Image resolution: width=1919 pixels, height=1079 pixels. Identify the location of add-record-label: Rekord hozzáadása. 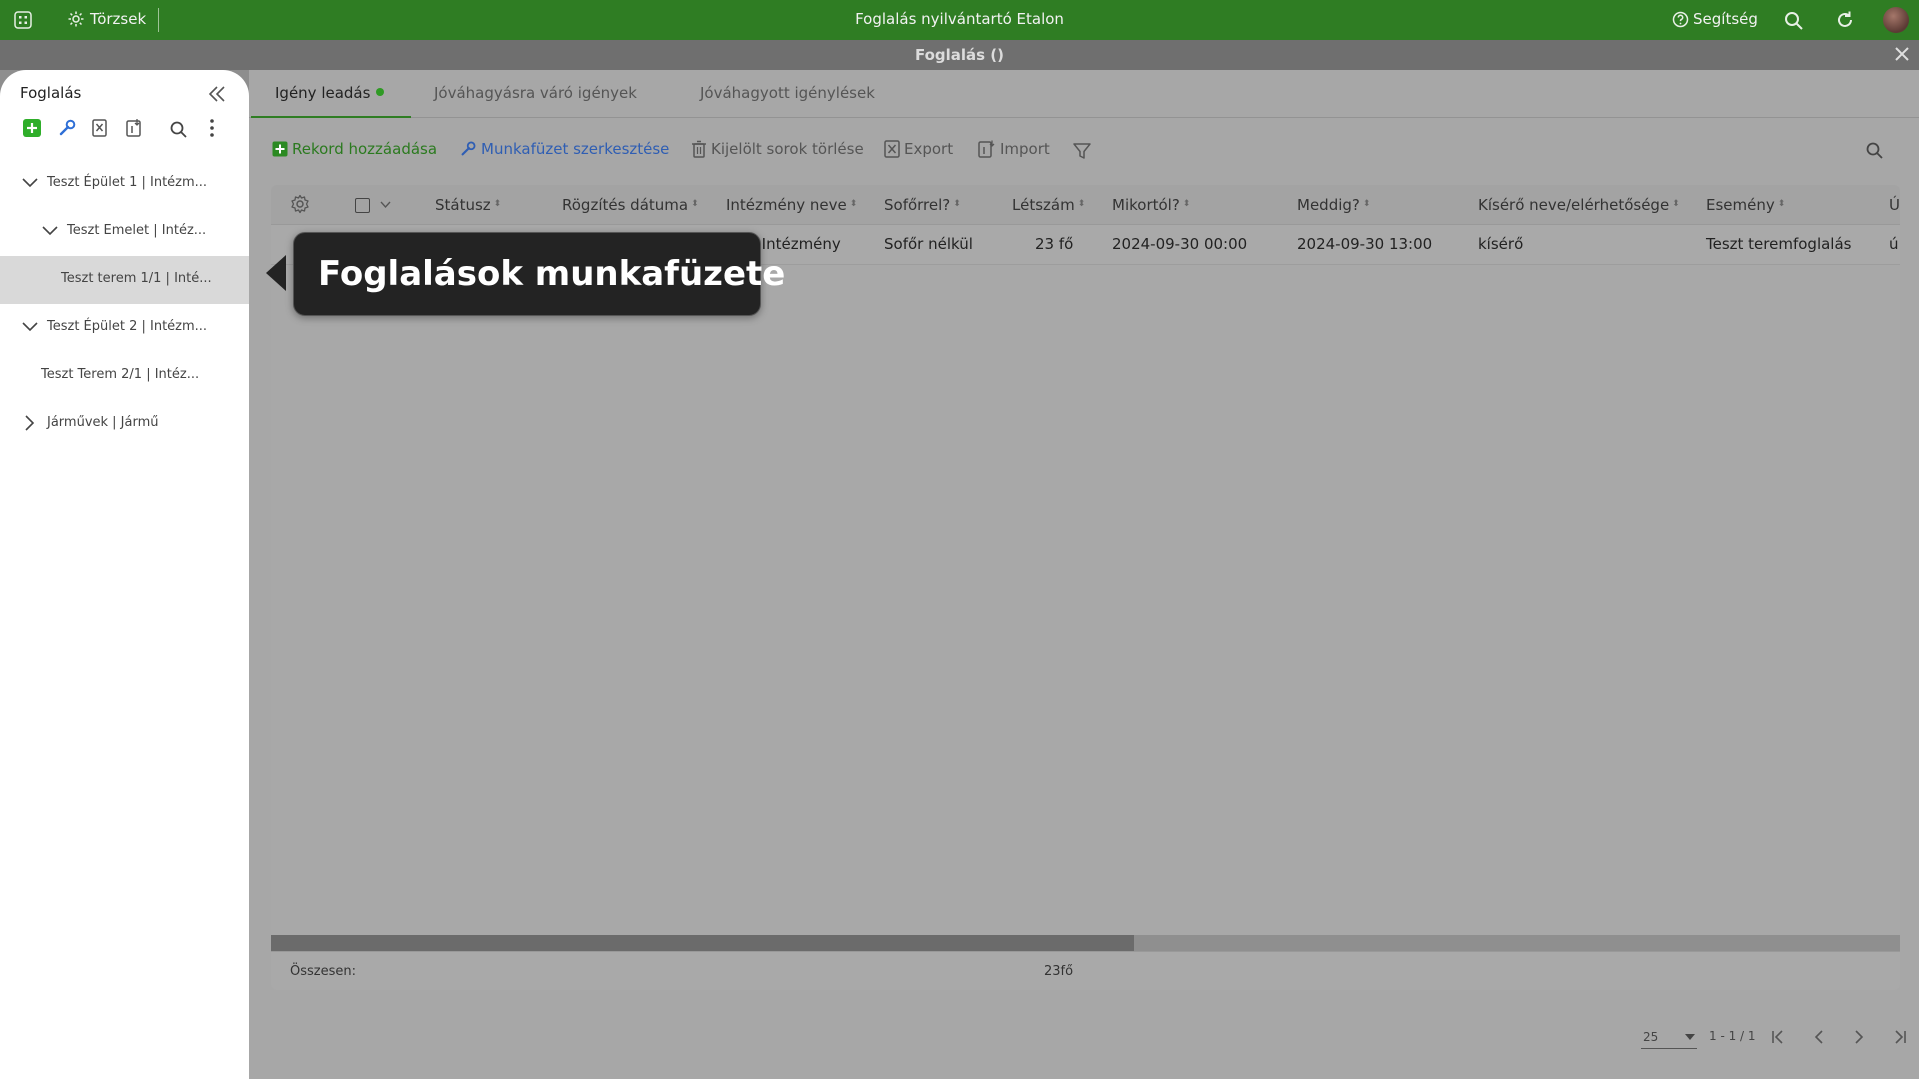
(365, 149).